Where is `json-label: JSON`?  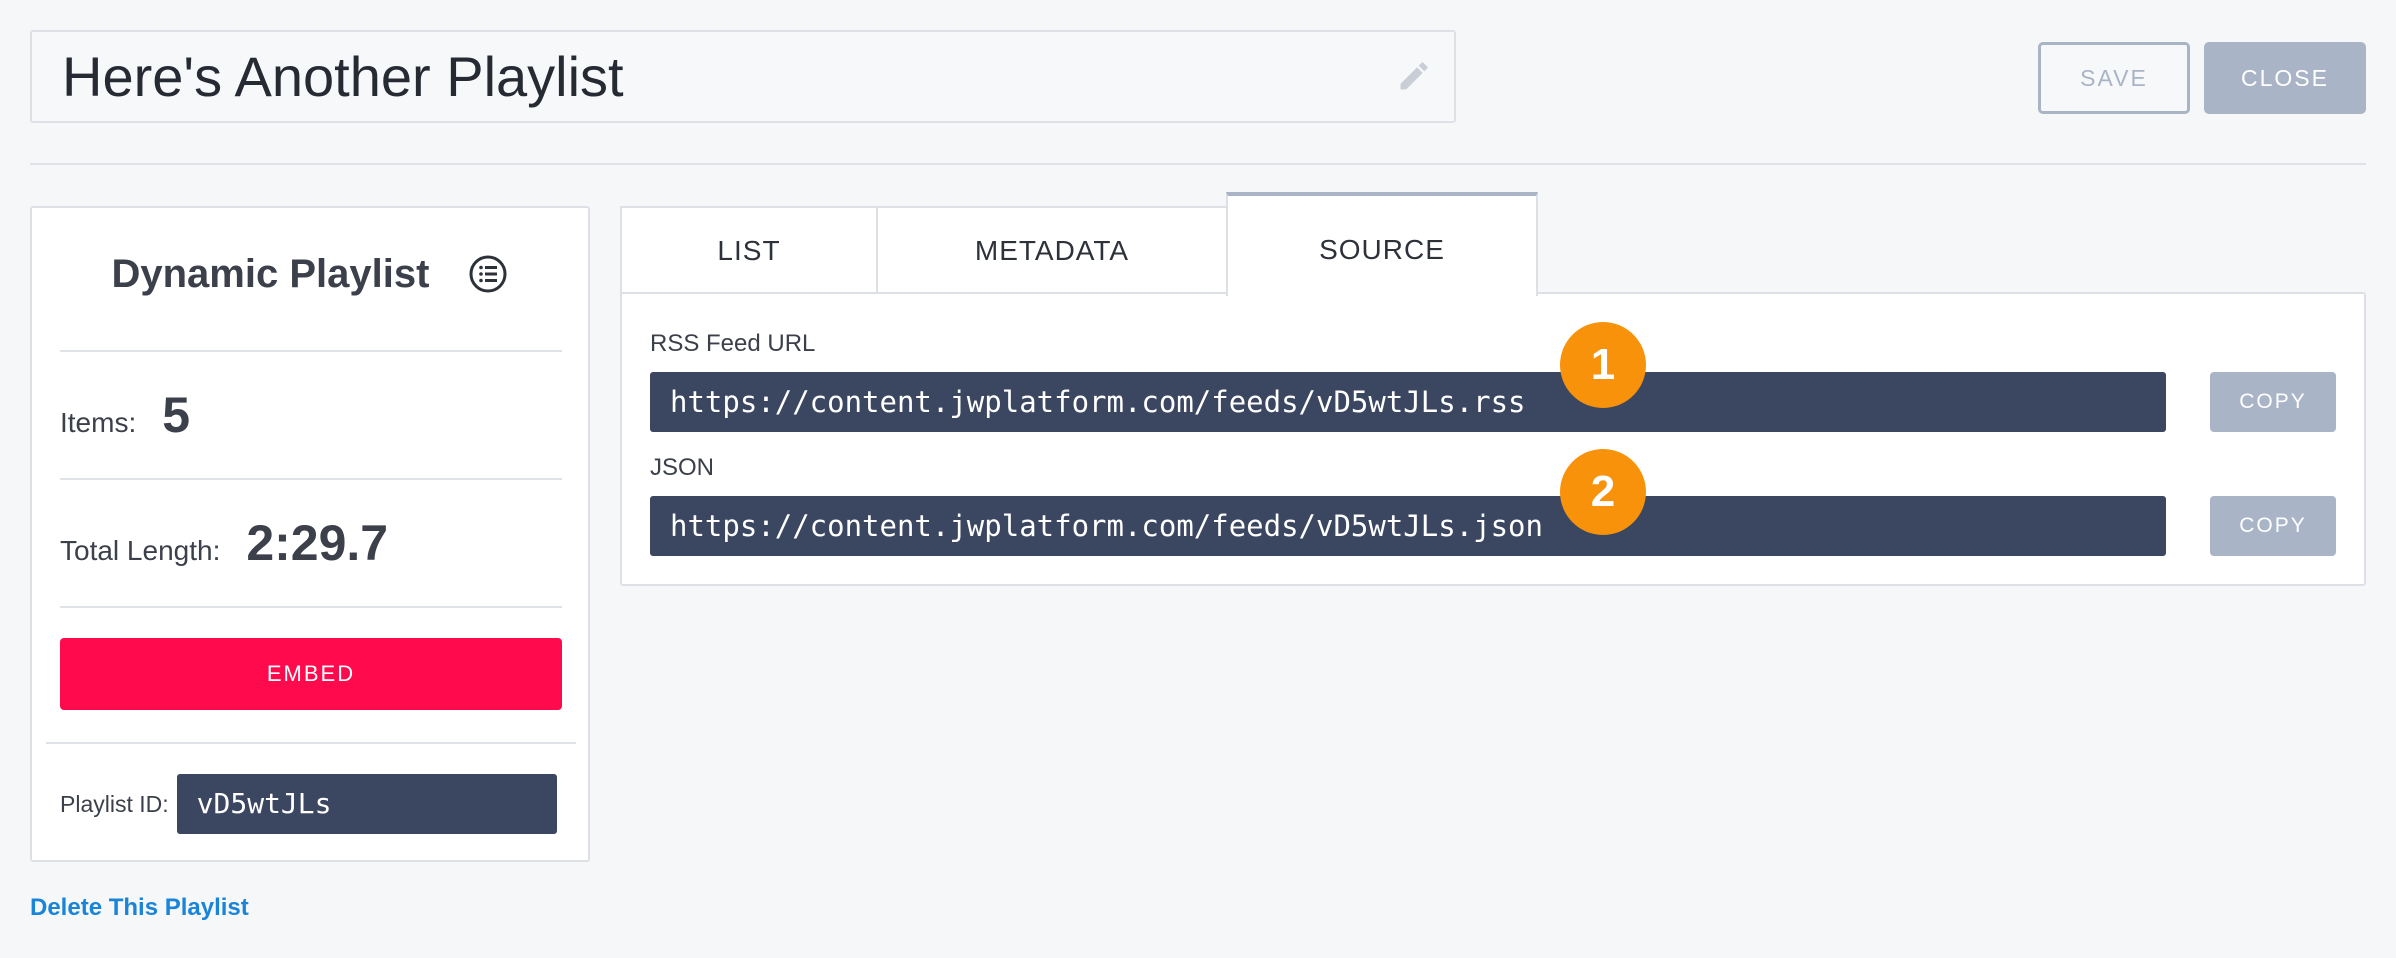
json-label: JSON is located at coordinates (682, 467).